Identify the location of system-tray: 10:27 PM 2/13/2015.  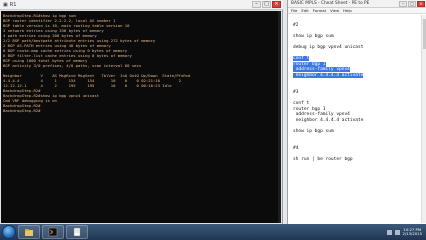
(406, 232).